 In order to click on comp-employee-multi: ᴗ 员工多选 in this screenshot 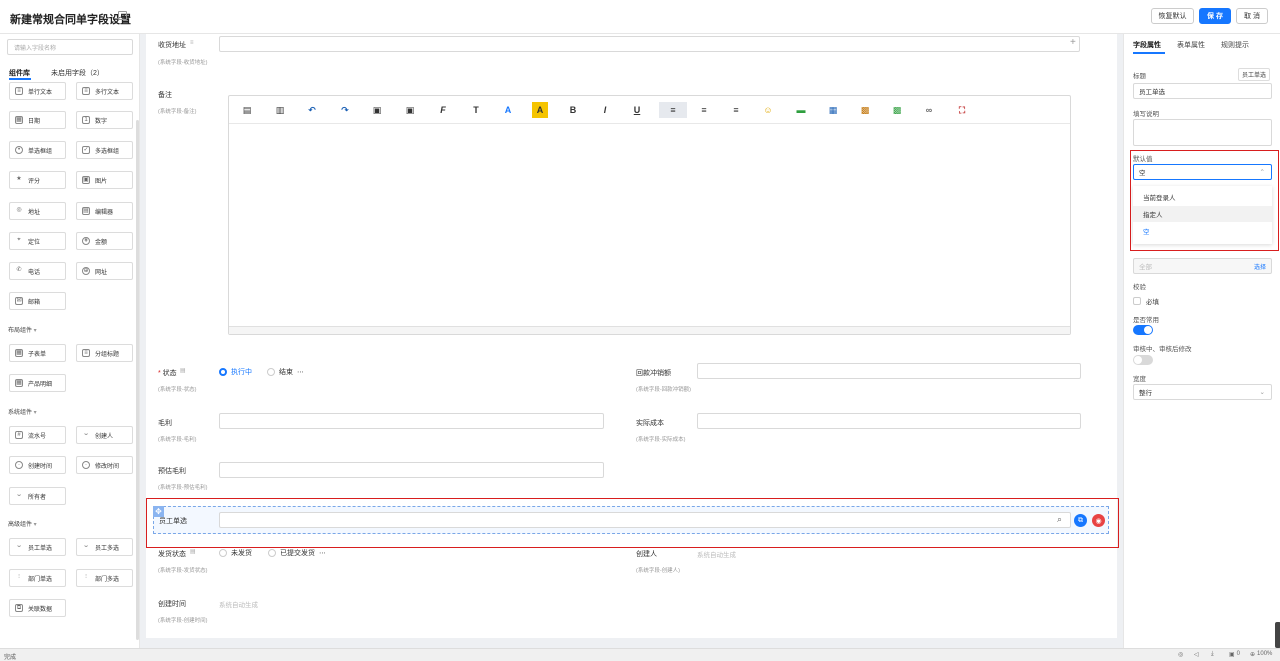, I will do `click(104, 547)`.